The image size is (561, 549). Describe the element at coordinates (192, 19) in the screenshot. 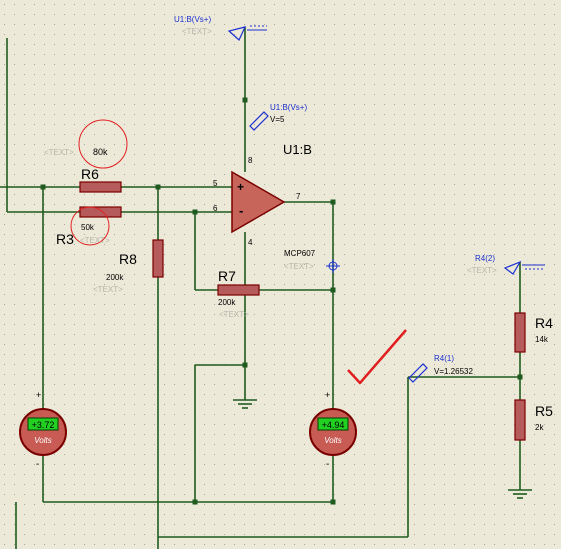

I see `supply-terminal-label: U1:B(Vs+)` at that location.